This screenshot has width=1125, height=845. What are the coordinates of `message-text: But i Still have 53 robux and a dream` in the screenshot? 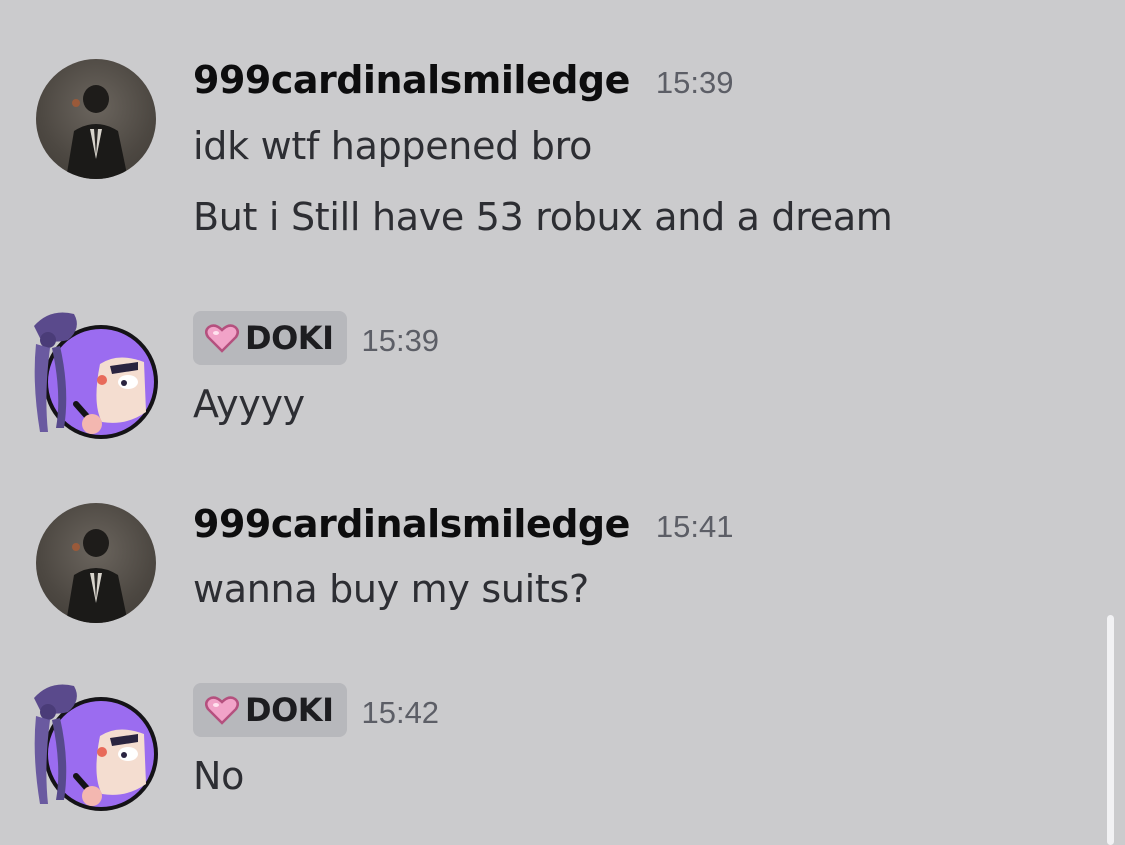 It's located at (543, 217).